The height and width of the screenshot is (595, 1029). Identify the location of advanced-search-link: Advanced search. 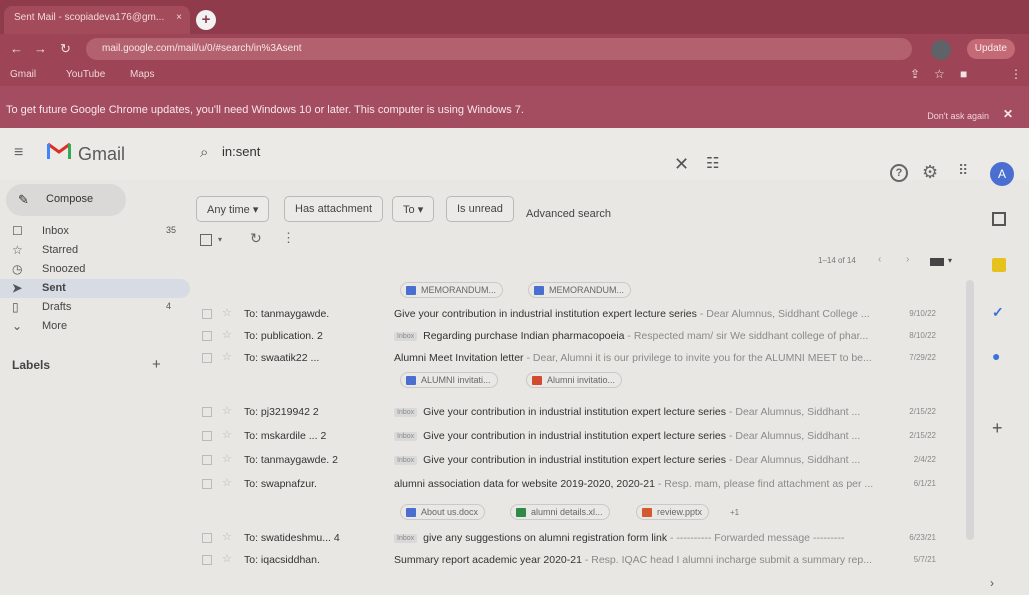
(568, 214).